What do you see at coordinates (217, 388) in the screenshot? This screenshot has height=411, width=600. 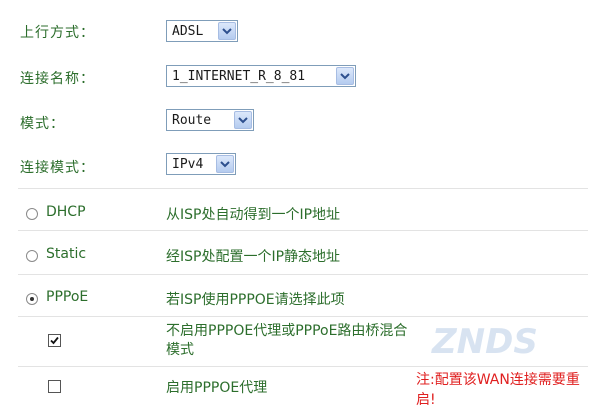 I see `checkbox-proxy-desc: 启用PPPOE代理` at bounding box center [217, 388].